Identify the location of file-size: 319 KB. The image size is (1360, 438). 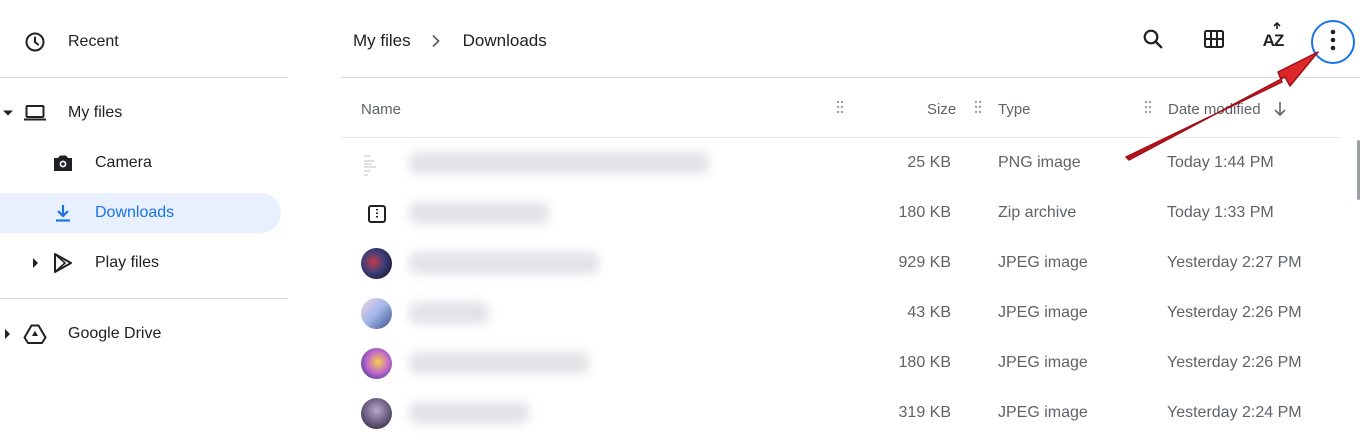
(924, 412).